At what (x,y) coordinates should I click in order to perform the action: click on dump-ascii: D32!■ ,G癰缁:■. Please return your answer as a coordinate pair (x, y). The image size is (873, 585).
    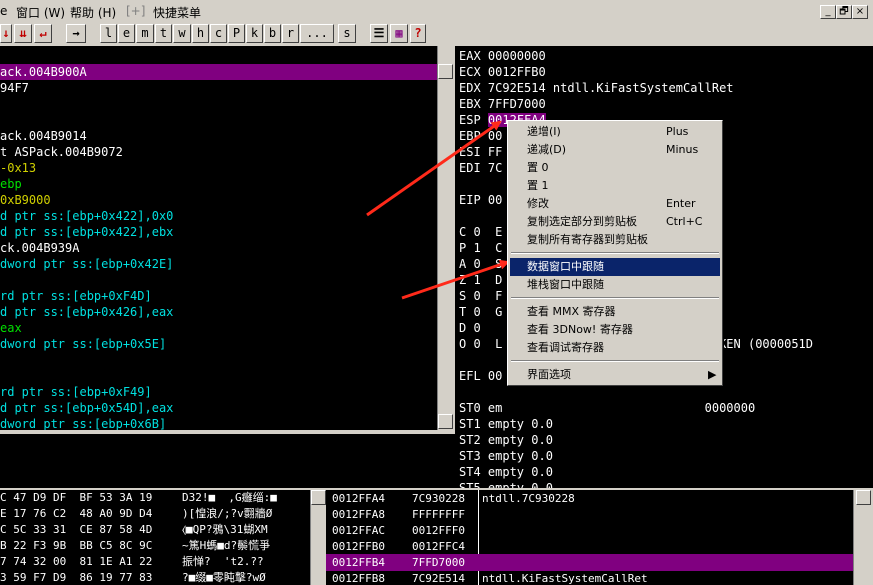
    Looking at the image, I should click on (229, 498).